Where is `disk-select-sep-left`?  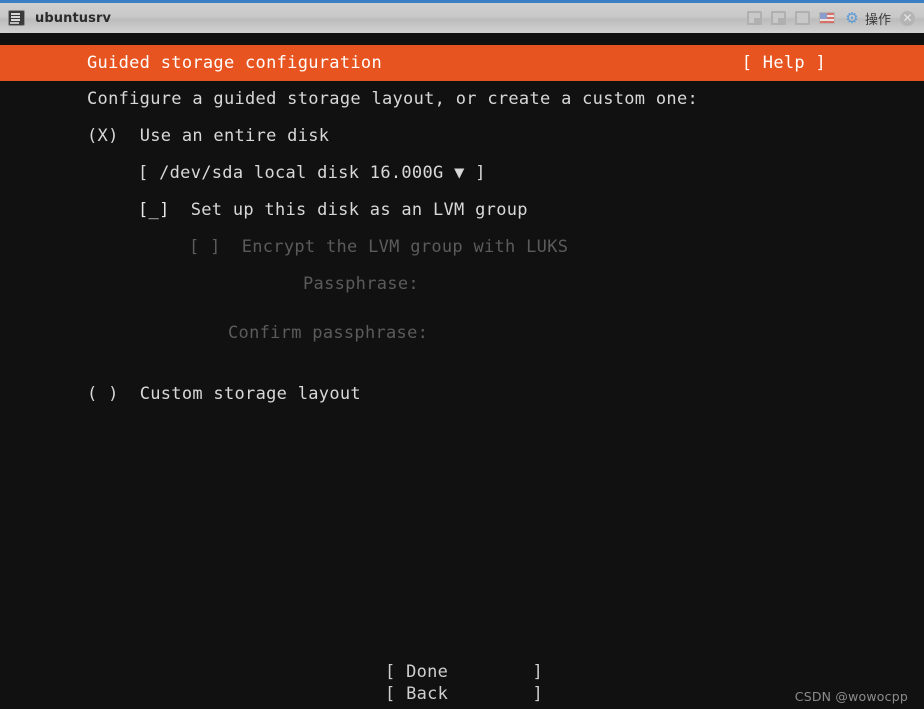 disk-select-sep-left is located at coordinates (154, 173).